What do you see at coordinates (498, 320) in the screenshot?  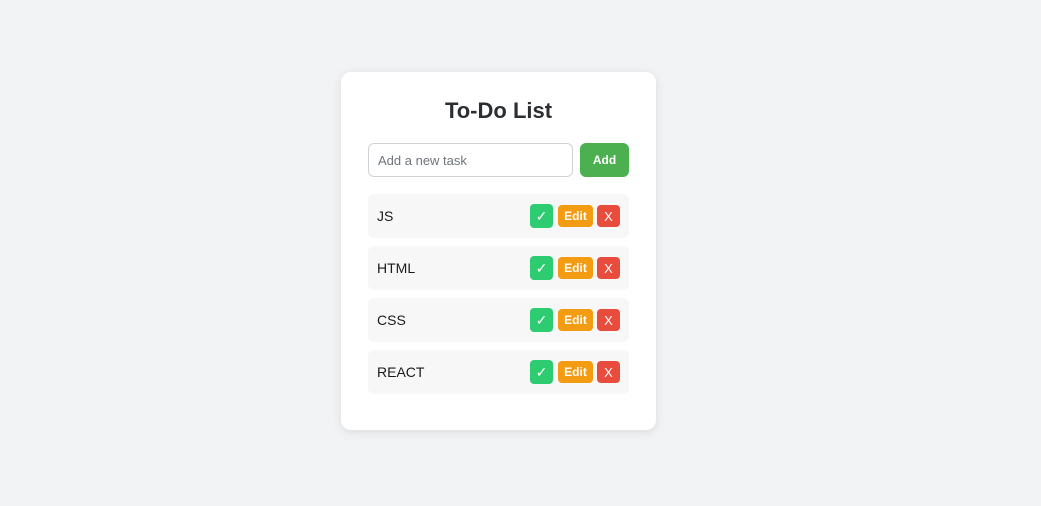 I see `task-item: CSS ✓ Edit X` at bounding box center [498, 320].